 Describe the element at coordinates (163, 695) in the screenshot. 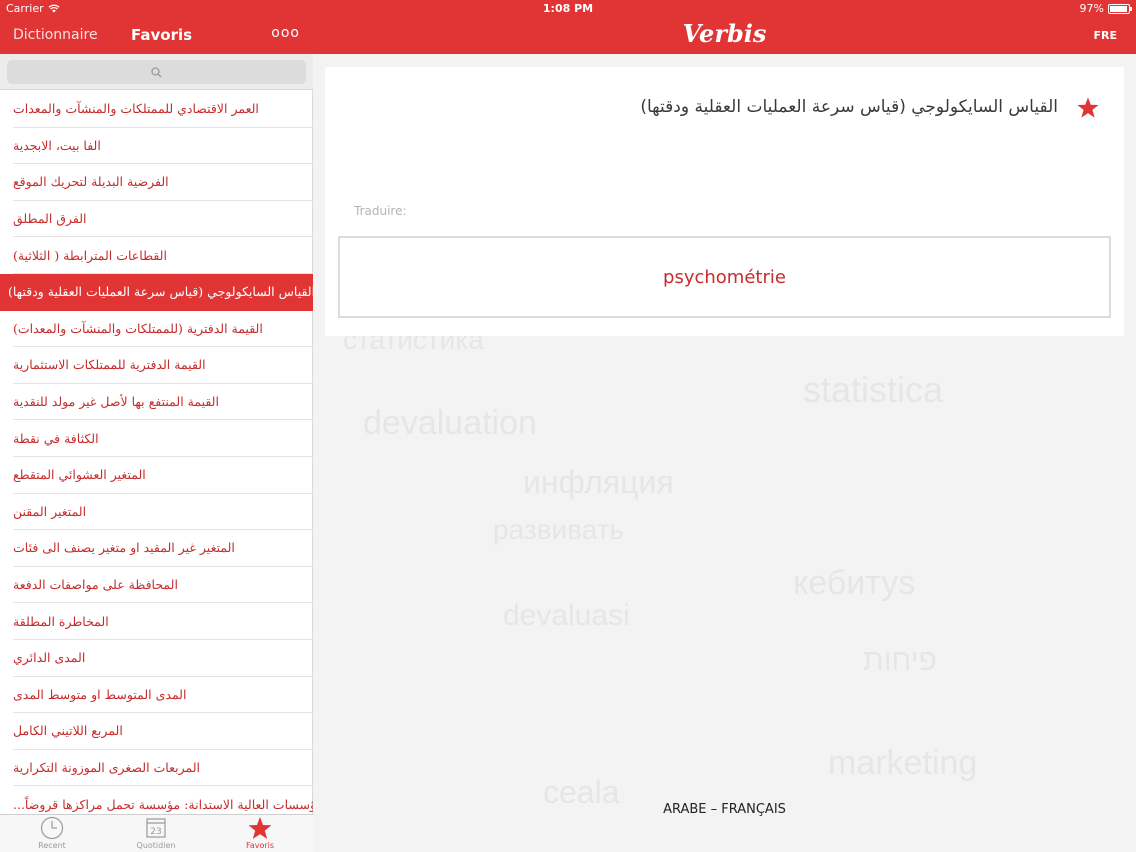

I see `list-item: المدى المتوسط او متوسط المدى` at that location.